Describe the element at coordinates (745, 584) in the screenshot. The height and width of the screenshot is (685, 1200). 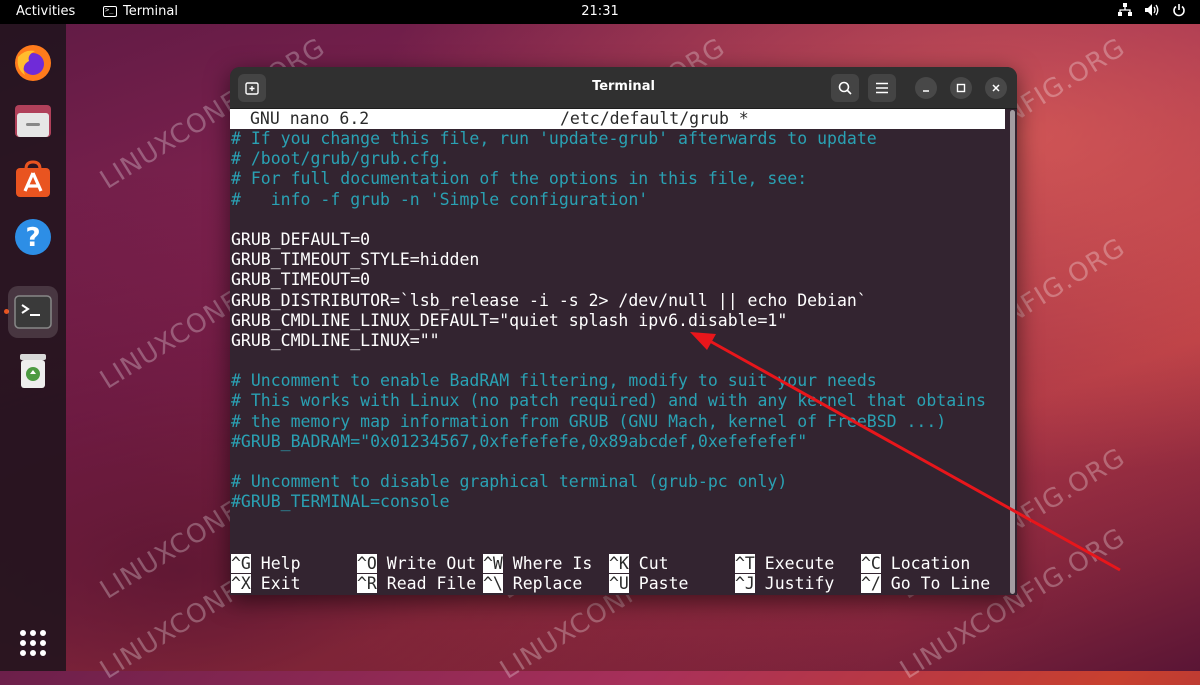
I see `shortcut-key: ^J` at that location.